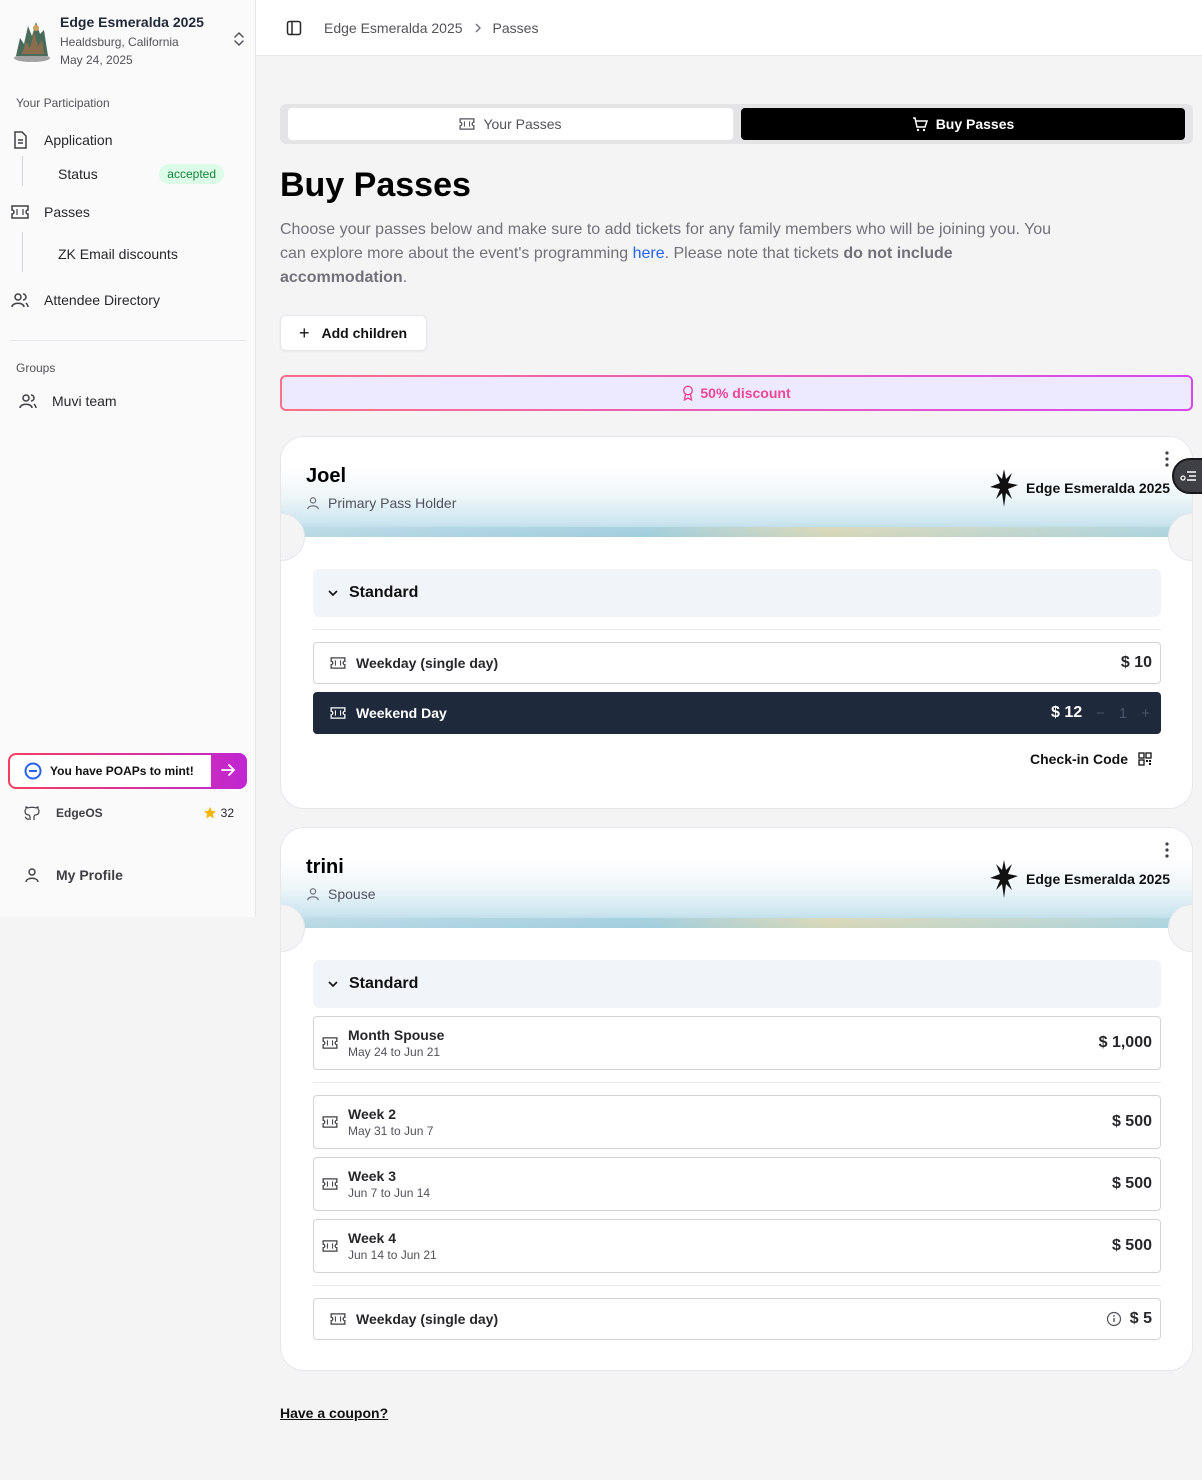 This screenshot has height=1480, width=1202. I want to click on increment-button: +, so click(1145, 713).